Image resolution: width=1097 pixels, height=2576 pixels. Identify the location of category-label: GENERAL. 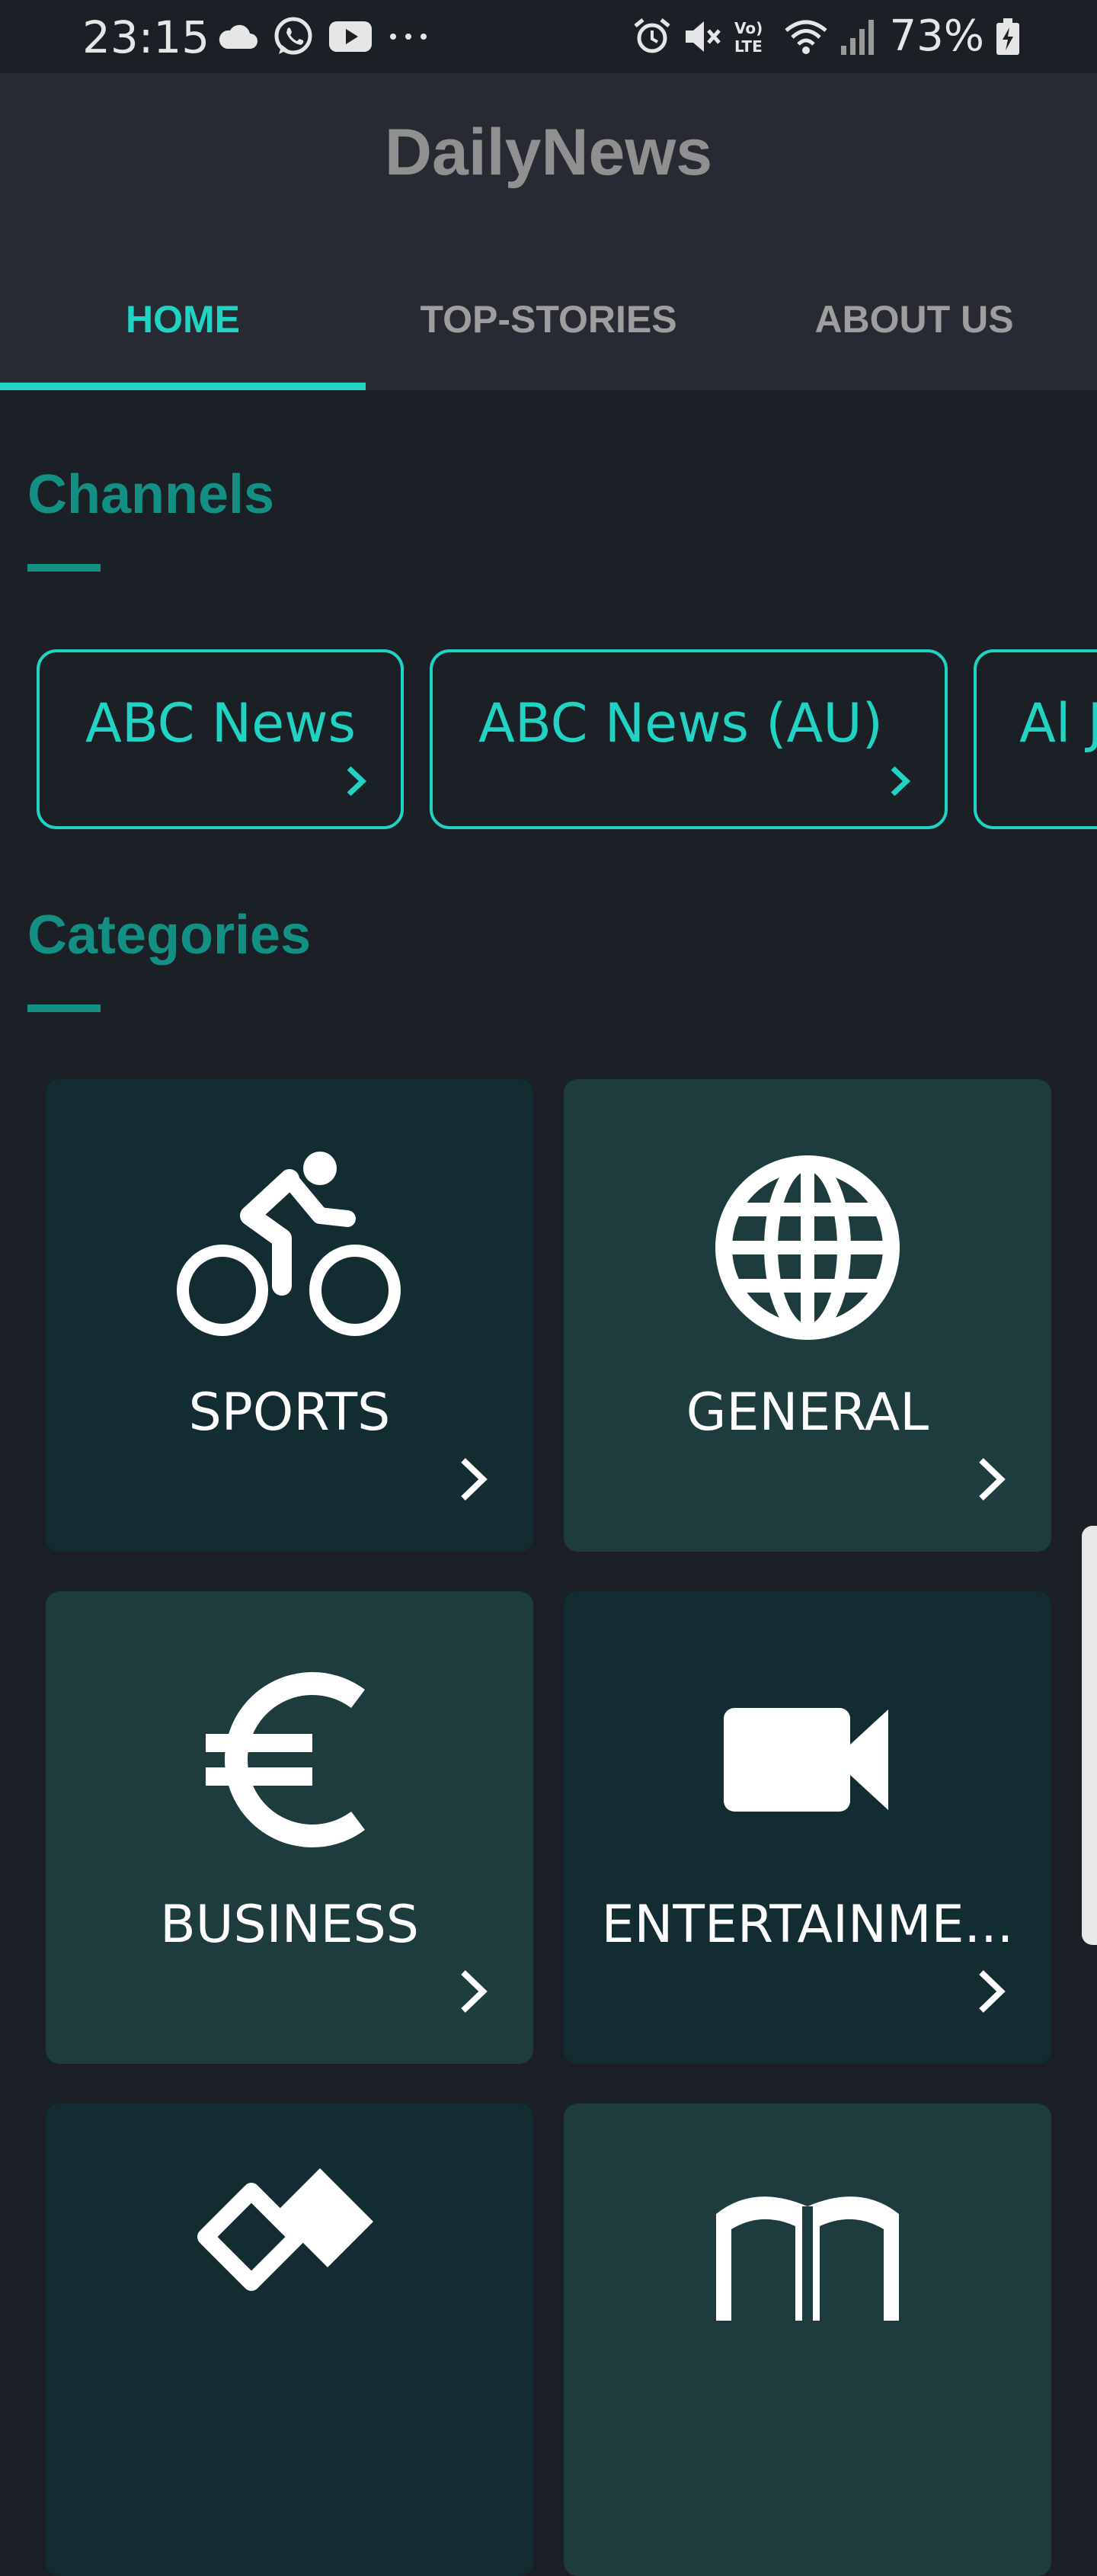
(807, 1413).